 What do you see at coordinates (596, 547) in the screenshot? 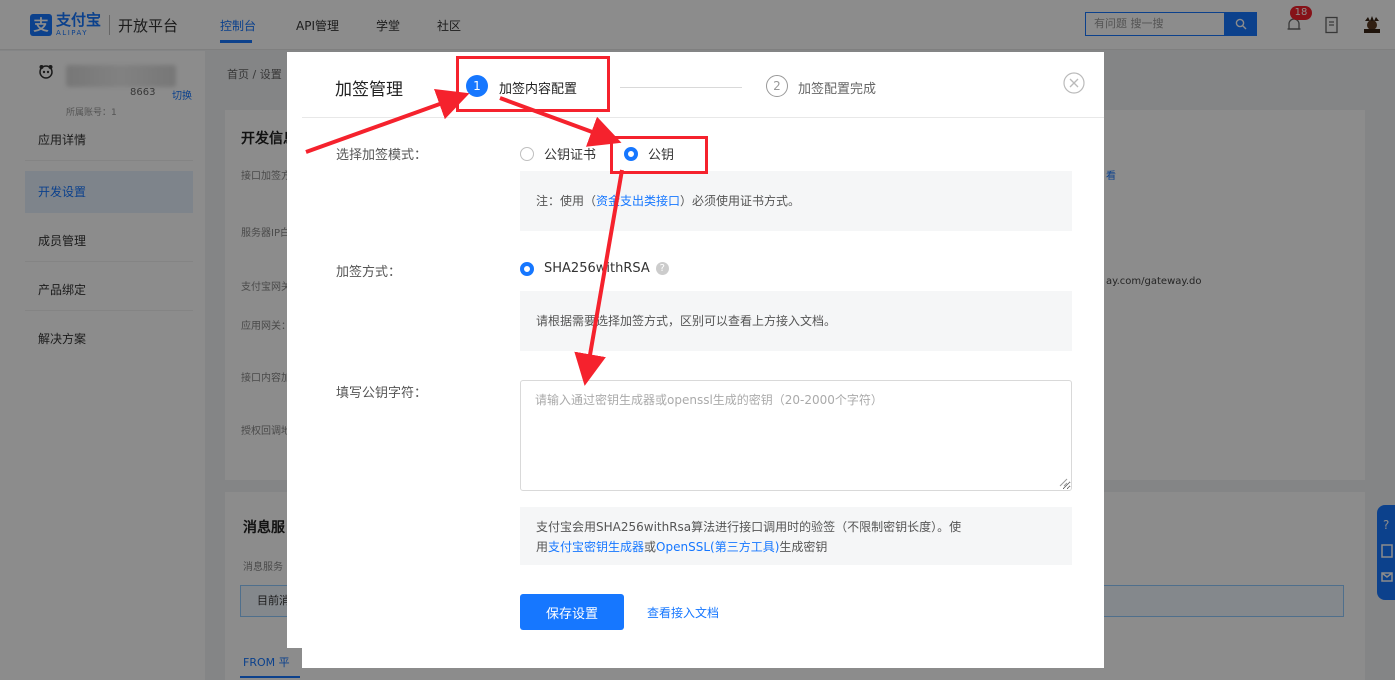
I see `alipay-key-generator-link: 支付宝密钥生成器` at bounding box center [596, 547].